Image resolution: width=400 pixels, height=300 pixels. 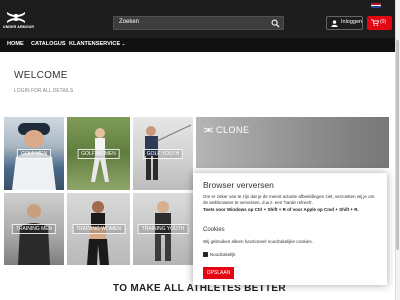 What do you see at coordinates (197, 45) in the screenshot?
I see `main-nav: HOME CATALOGUS KLANTENSERVICE ⌄` at bounding box center [197, 45].